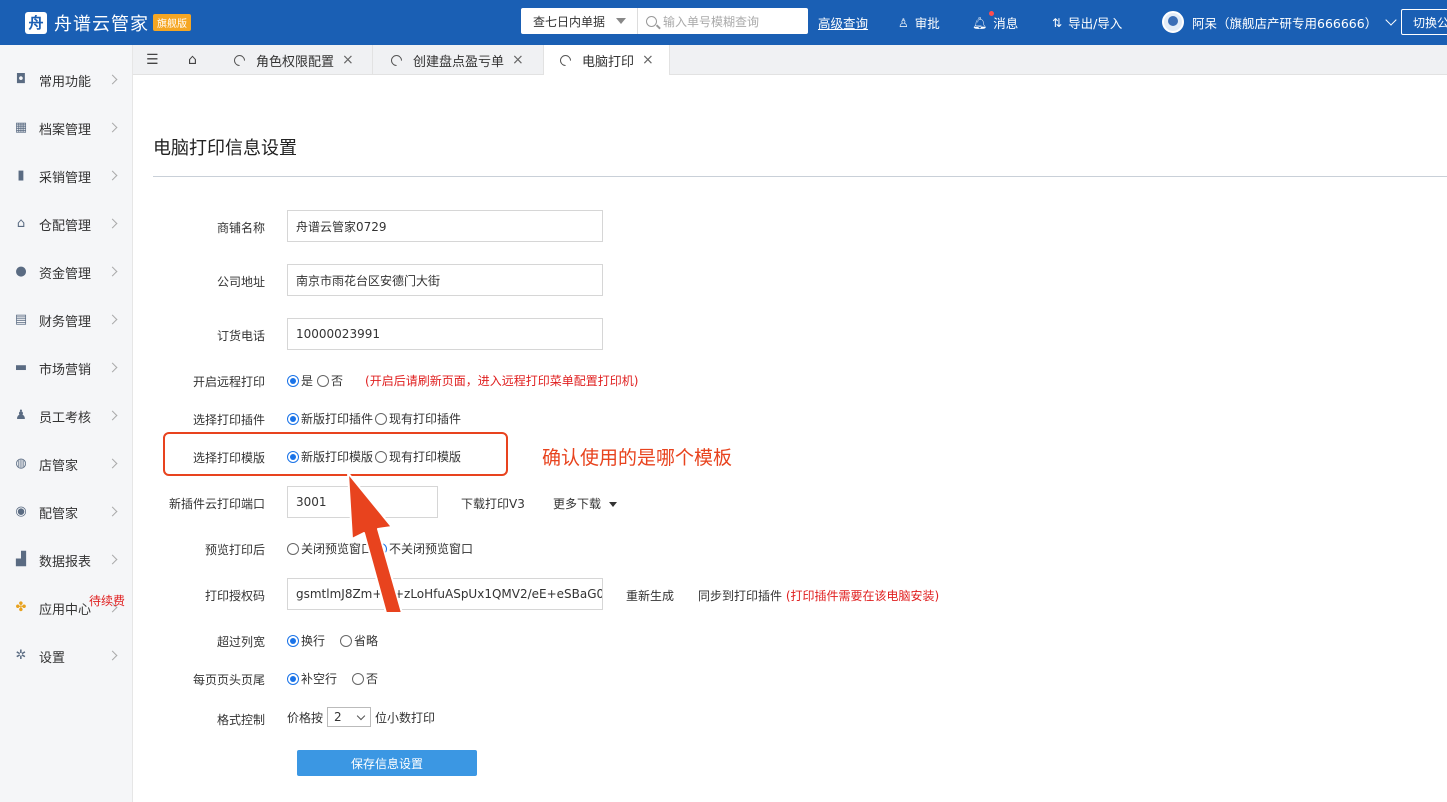 The width and height of the screenshot is (1447, 802). Describe the element at coordinates (319, 678) in the screenshot. I see `hf-fill-label: 补空行` at that location.